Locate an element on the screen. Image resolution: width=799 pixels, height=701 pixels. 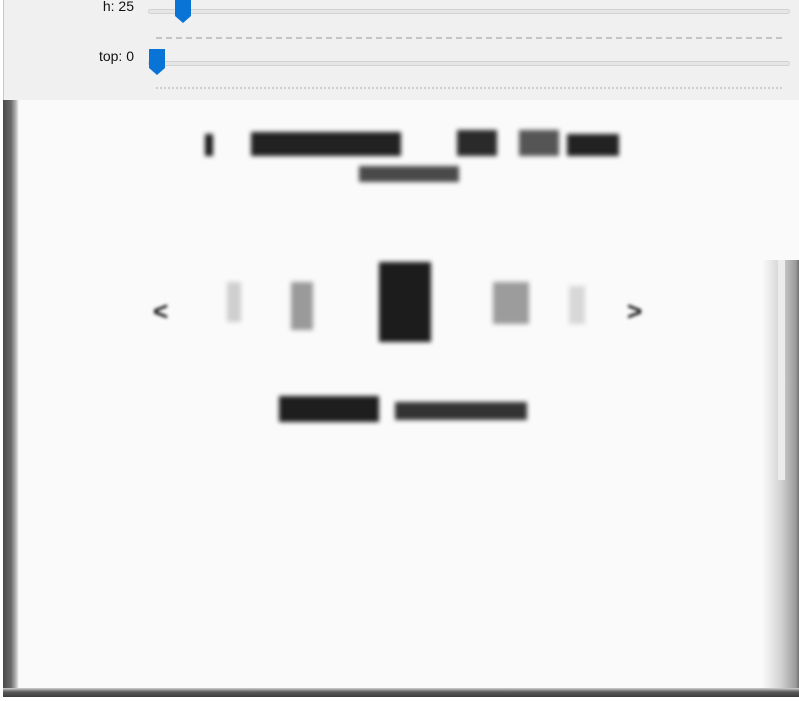
h-slider-thumb is located at coordinates (183, 12).